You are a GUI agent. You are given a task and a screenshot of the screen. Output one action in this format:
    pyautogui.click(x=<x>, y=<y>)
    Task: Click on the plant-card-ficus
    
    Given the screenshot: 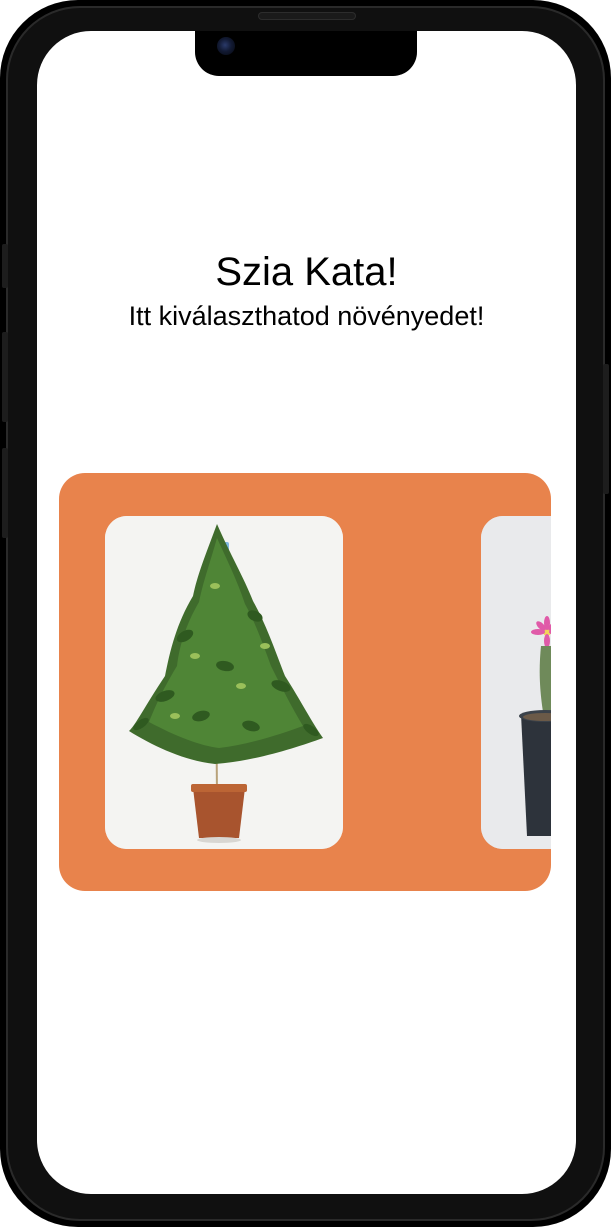 What is the action you would take?
    pyautogui.click(x=224, y=682)
    